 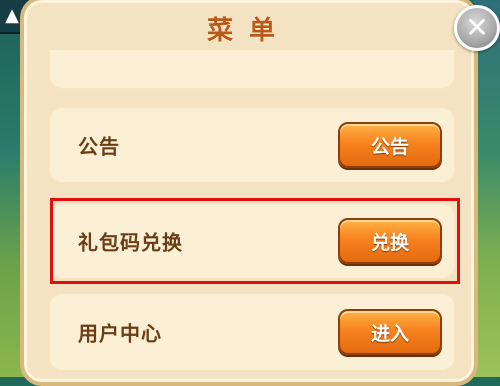 I want to click on announcement-label: 公告, so click(x=99, y=146).